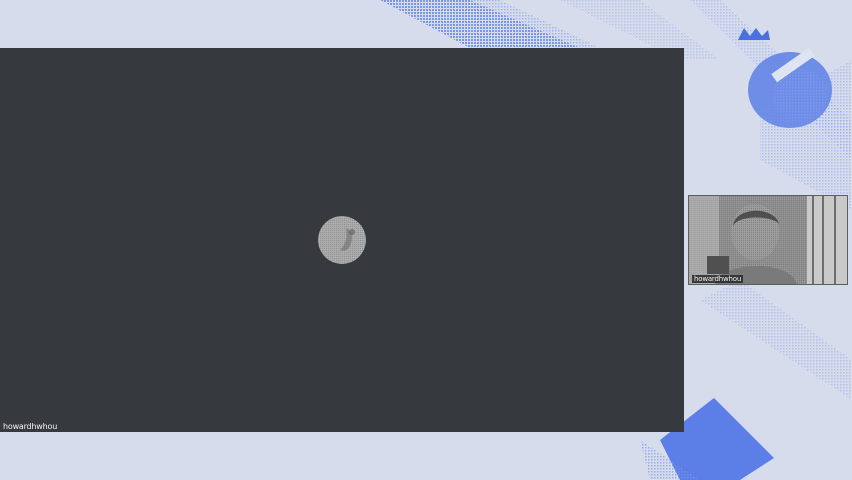 This screenshot has height=480, width=852. I want to click on avatar-image, so click(342, 240).